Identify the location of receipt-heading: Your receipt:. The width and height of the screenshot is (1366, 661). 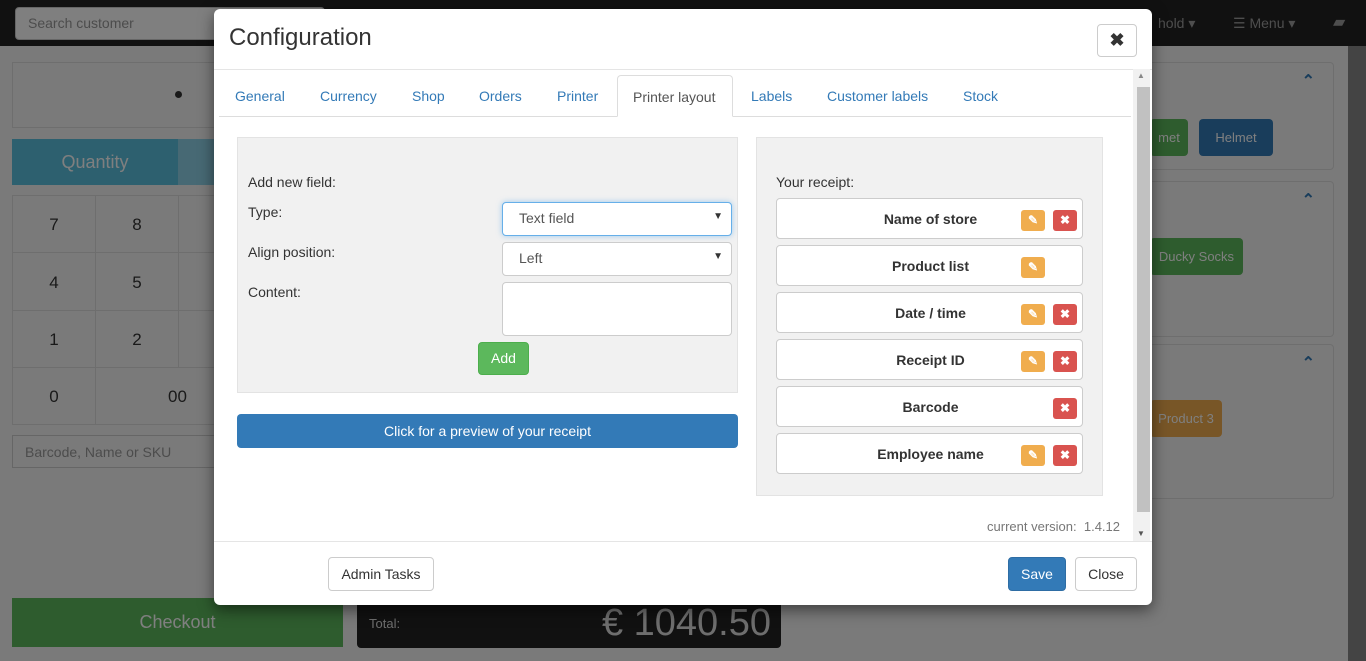
(815, 182).